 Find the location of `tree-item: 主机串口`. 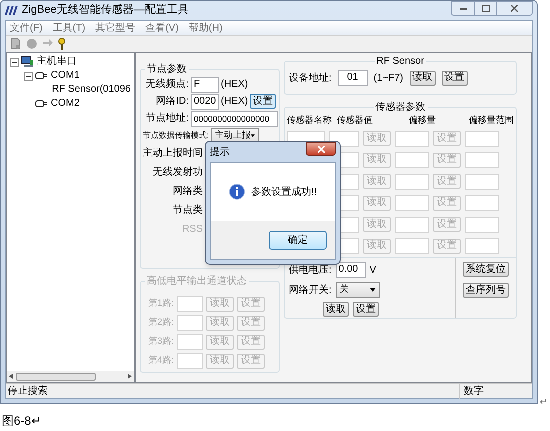

tree-item: 主机串口 is located at coordinates (57, 62).